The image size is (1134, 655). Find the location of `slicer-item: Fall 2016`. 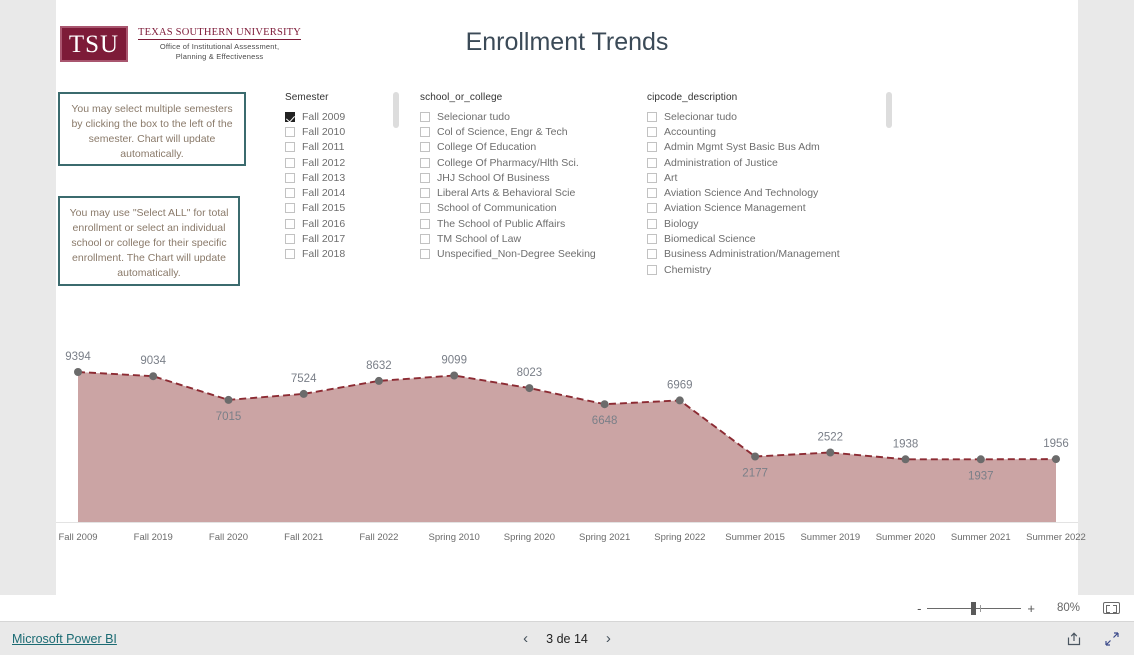

slicer-item: Fall 2016 is located at coordinates (315, 223).